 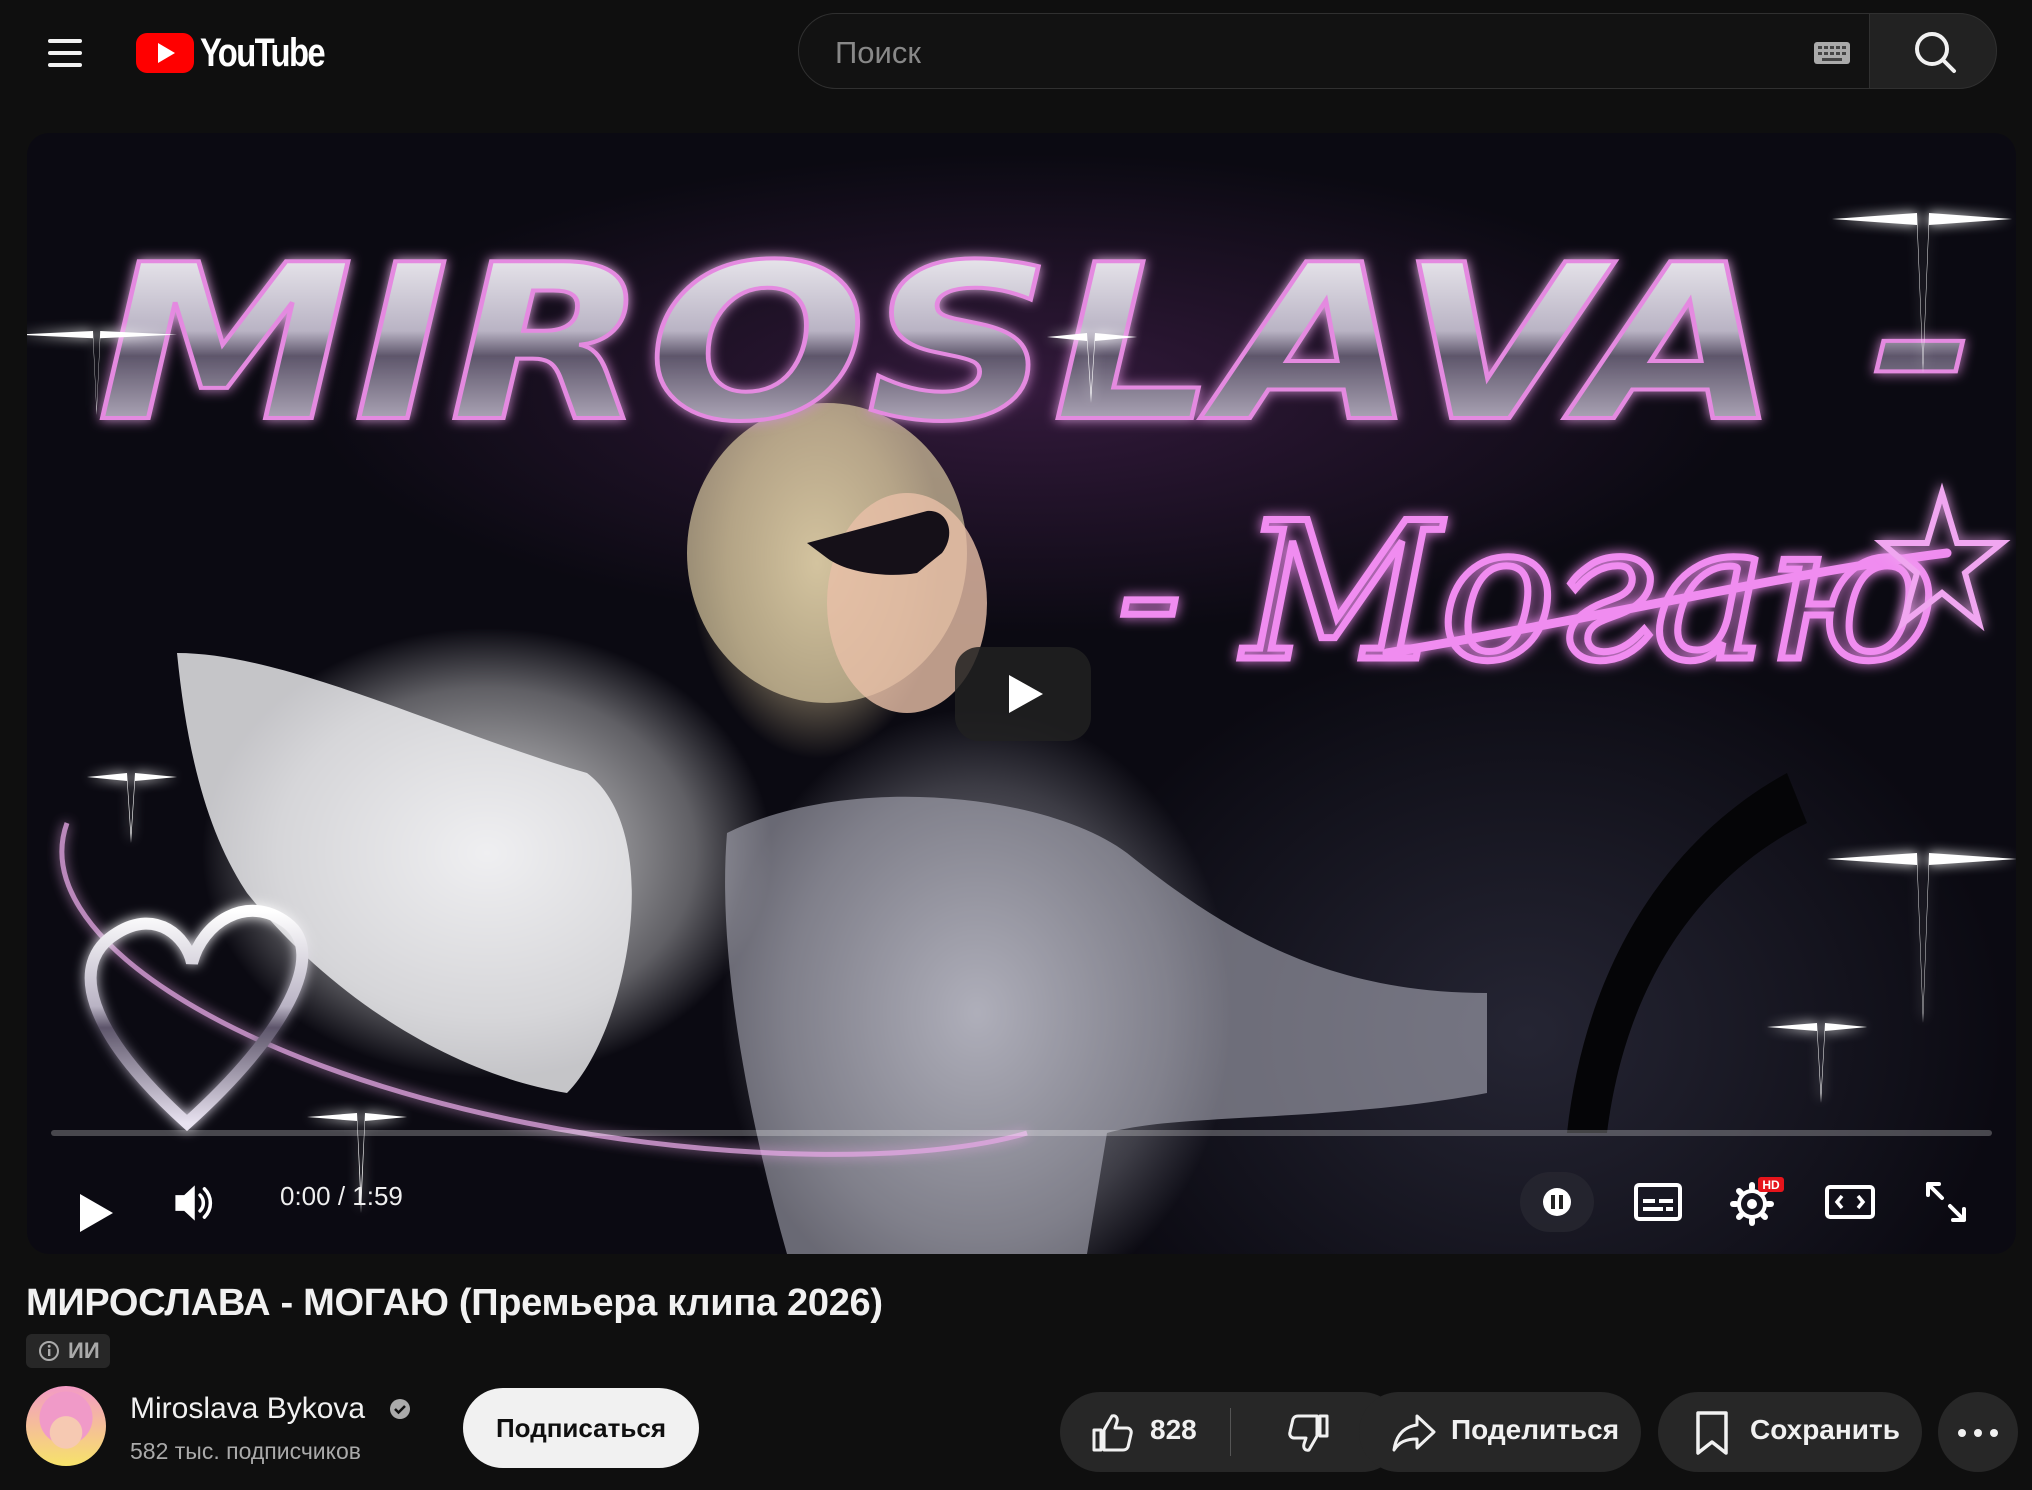 I want to click on youtube-logo: YouTube, so click(x=243, y=52).